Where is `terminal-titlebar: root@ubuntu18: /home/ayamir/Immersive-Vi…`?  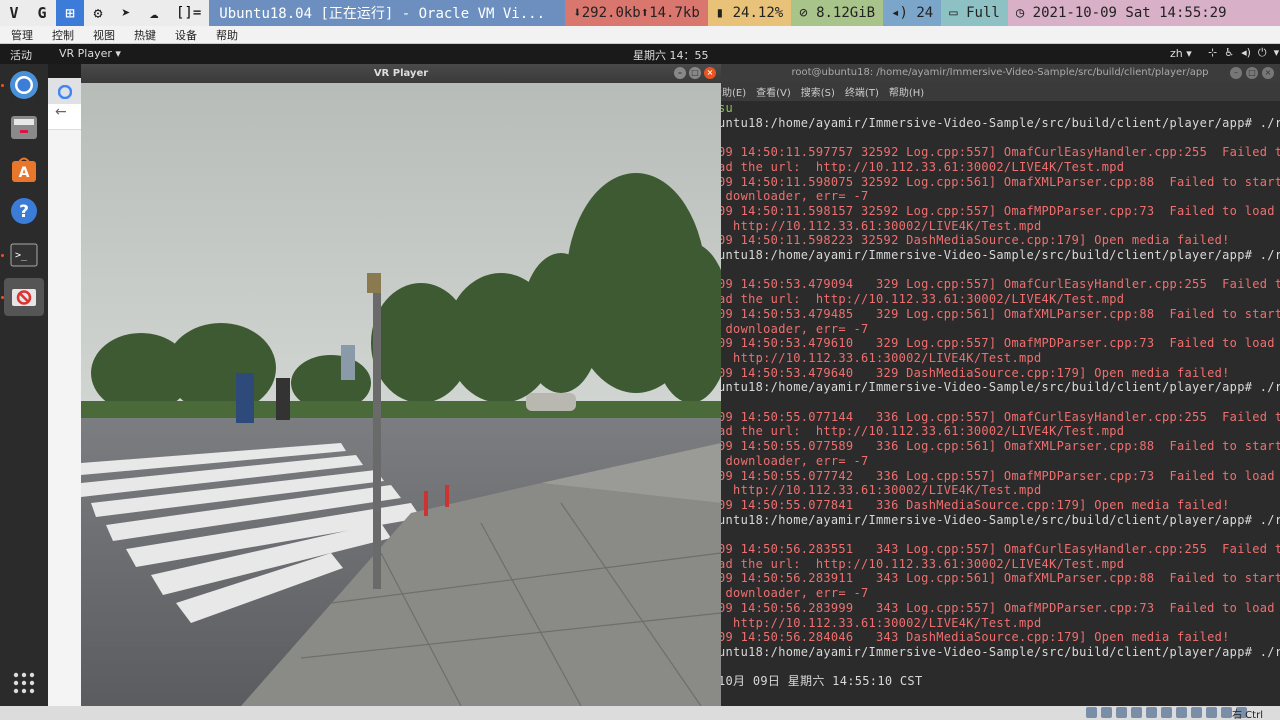
terminal-titlebar: root@ubuntu18: /home/ayamir/Immersive-Vi… is located at coordinates (1000, 73).